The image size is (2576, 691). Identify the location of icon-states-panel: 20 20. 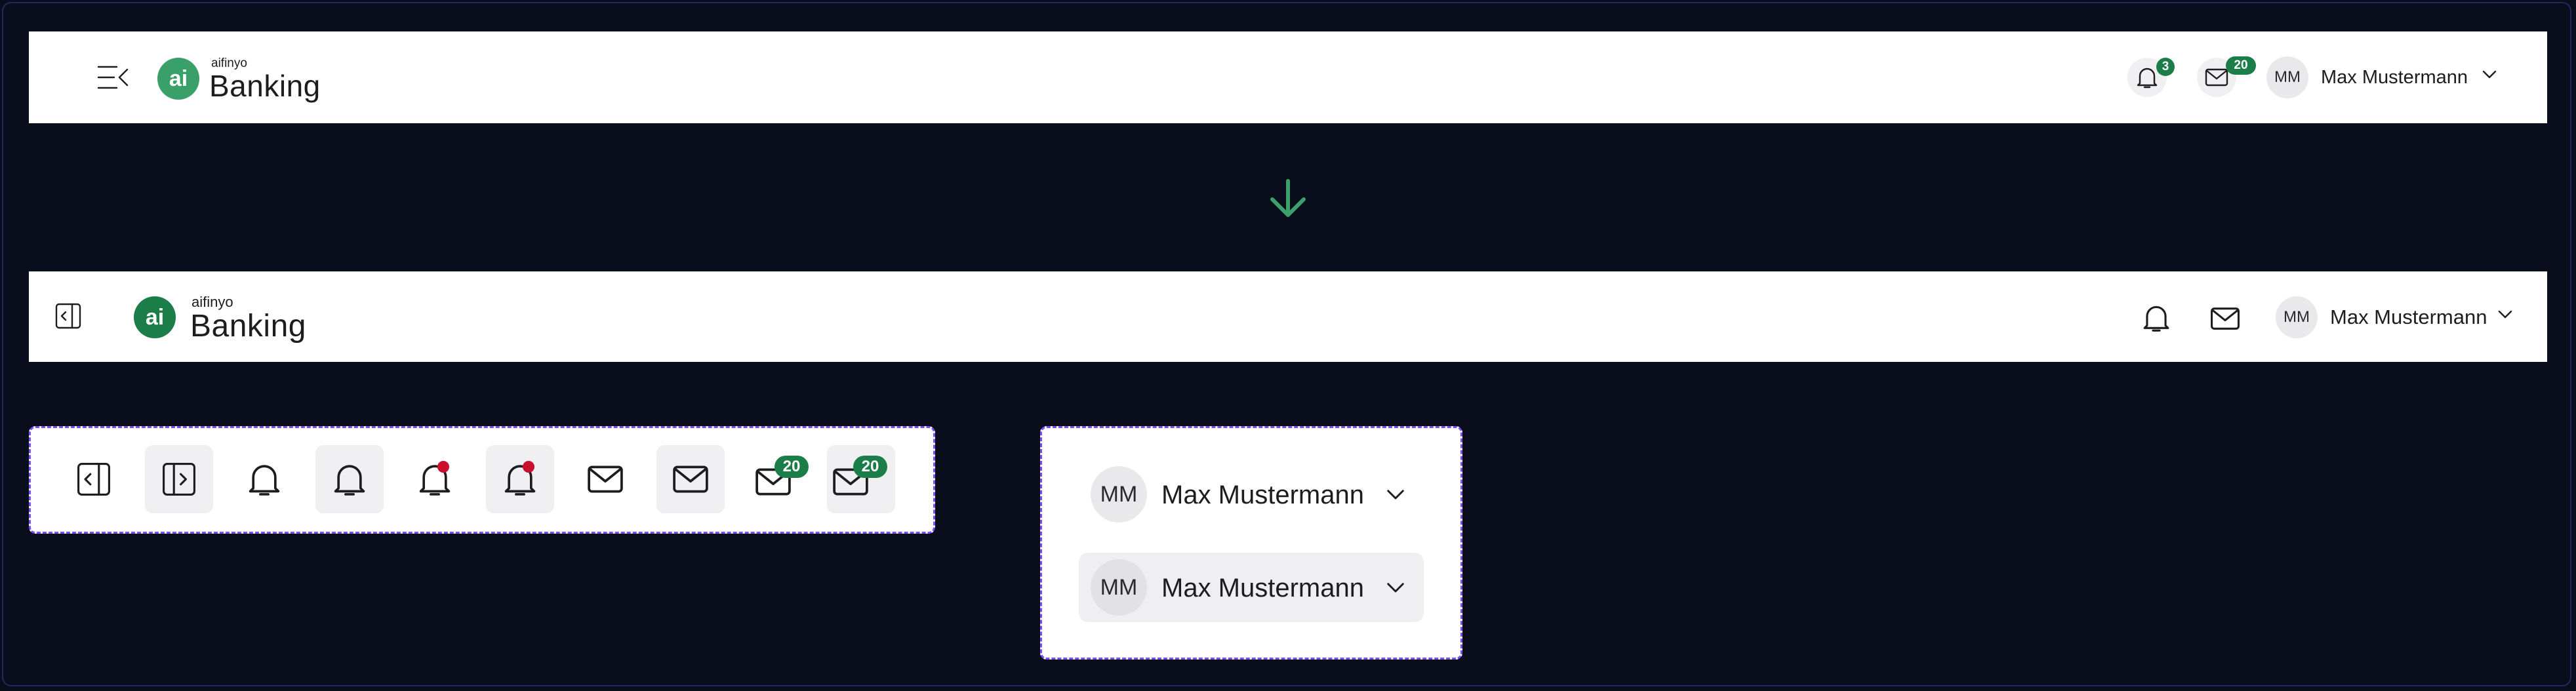
(482, 480).